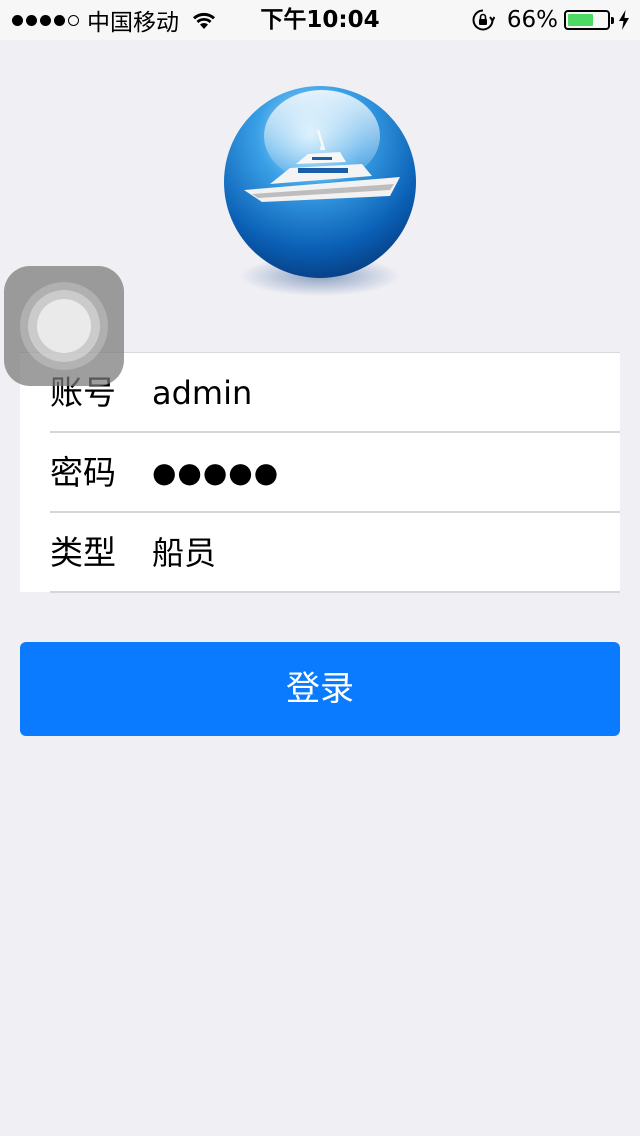  What do you see at coordinates (83, 472) in the screenshot?
I see `password-label: 密码` at bounding box center [83, 472].